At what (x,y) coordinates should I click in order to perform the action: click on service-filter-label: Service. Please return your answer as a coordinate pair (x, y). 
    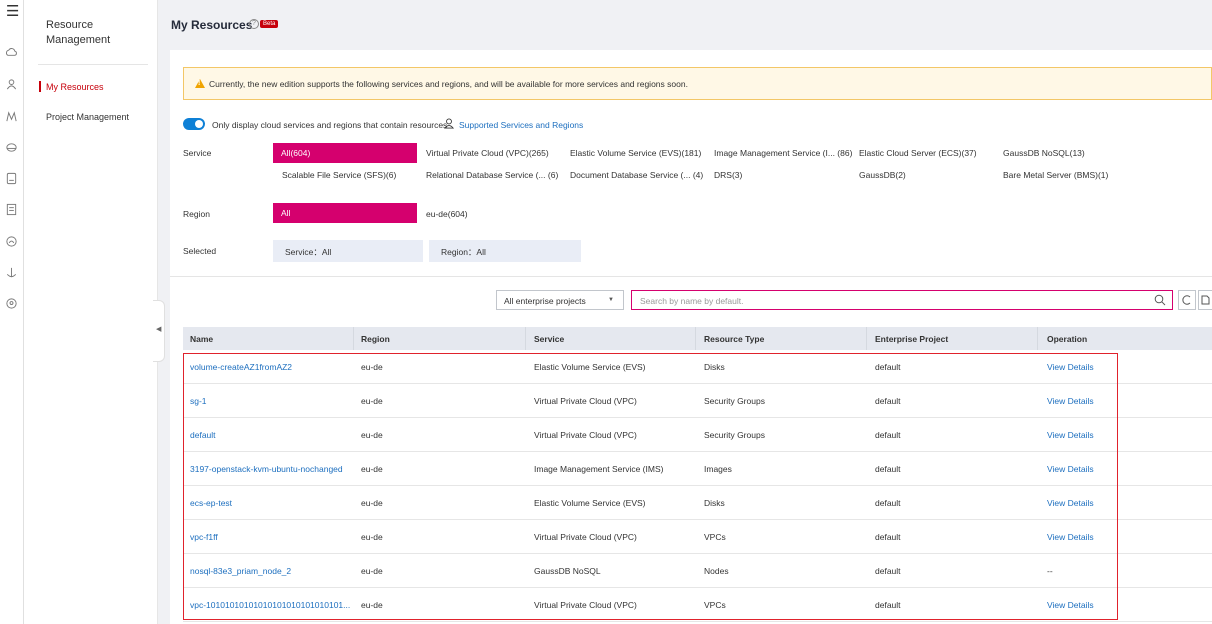
    Looking at the image, I should click on (197, 153).